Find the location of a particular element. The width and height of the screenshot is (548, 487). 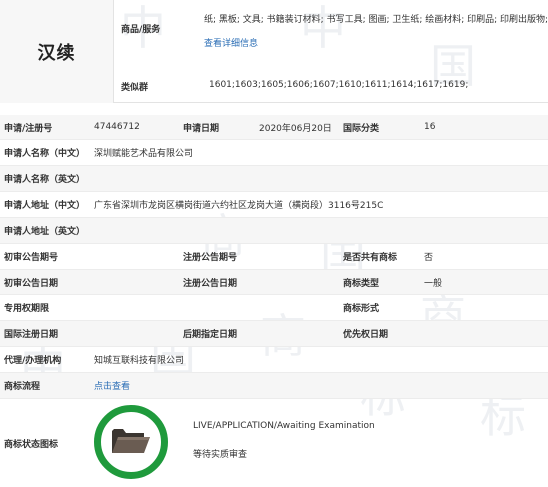

intl-reg-date-label: 国际注册日期 is located at coordinates (31, 335).